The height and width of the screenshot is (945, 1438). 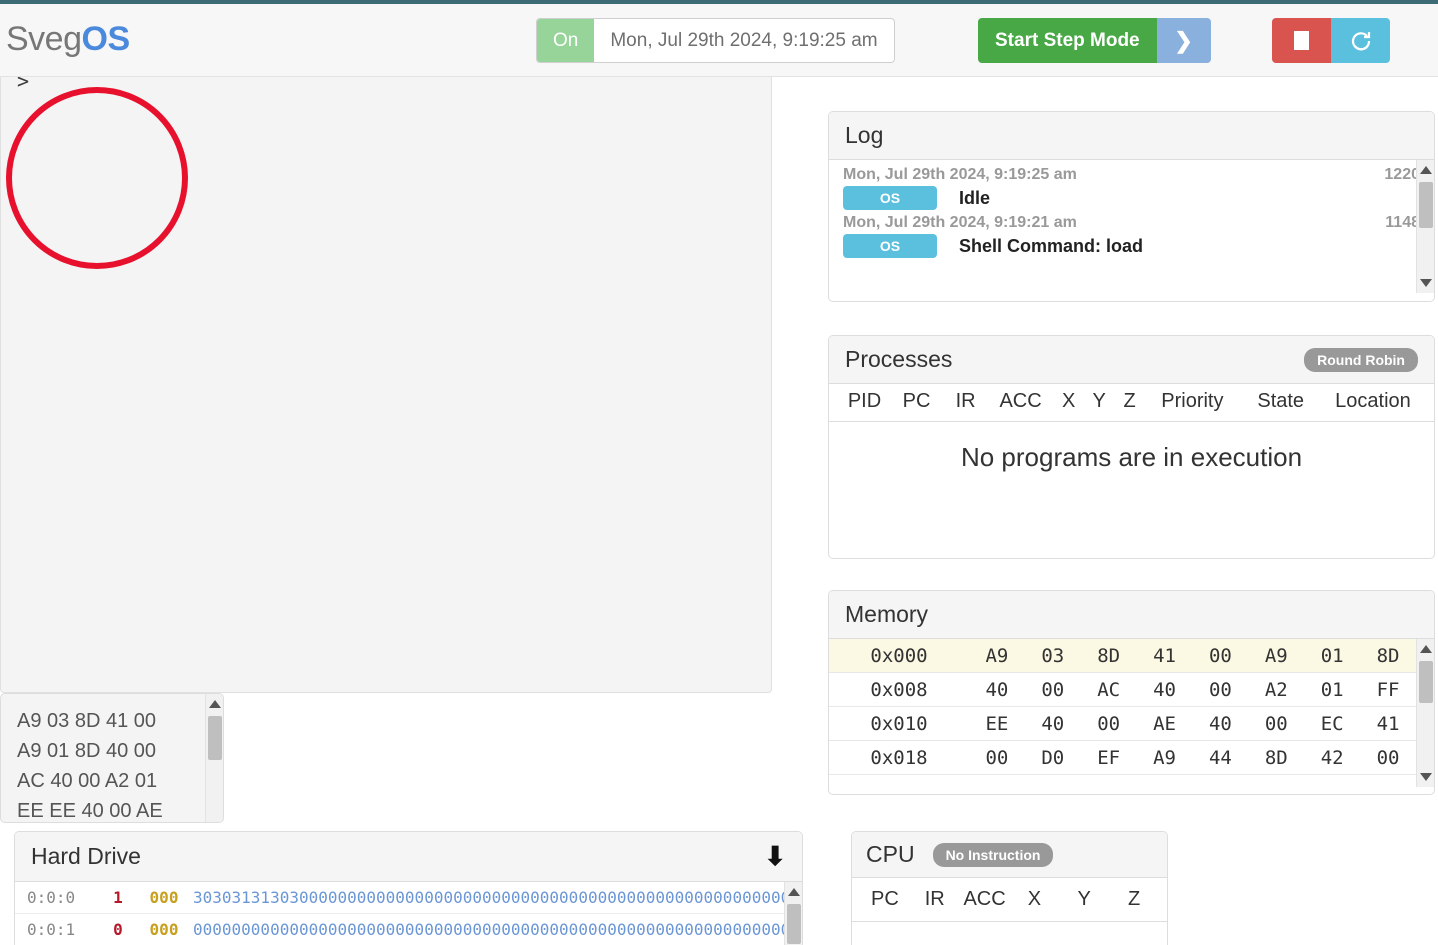 I want to click on hard-drive-next-ptr: 000, so click(x=164, y=929).